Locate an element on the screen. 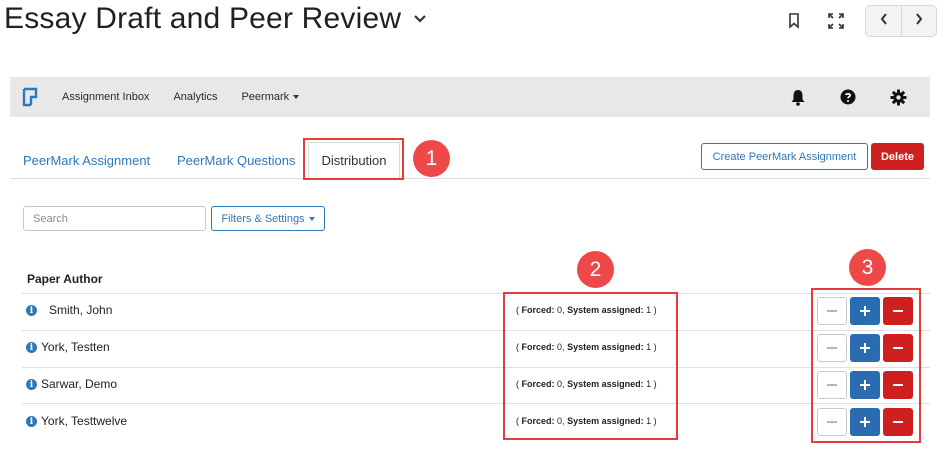 The height and width of the screenshot is (452, 945). callout-box-distribution-tab is located at coordinates (353, 159).